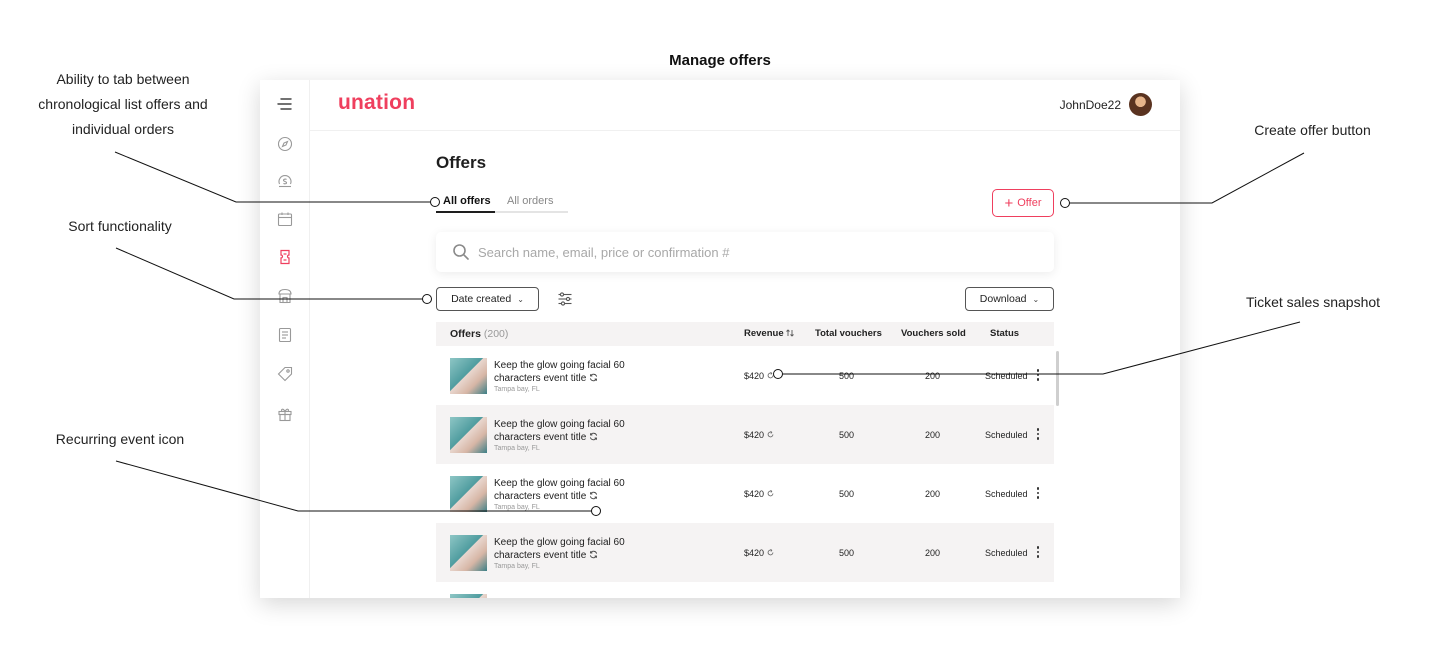  Describe the element at coordinates (1003, 299) in the screenshot. I see `download-label: Download` at that location.